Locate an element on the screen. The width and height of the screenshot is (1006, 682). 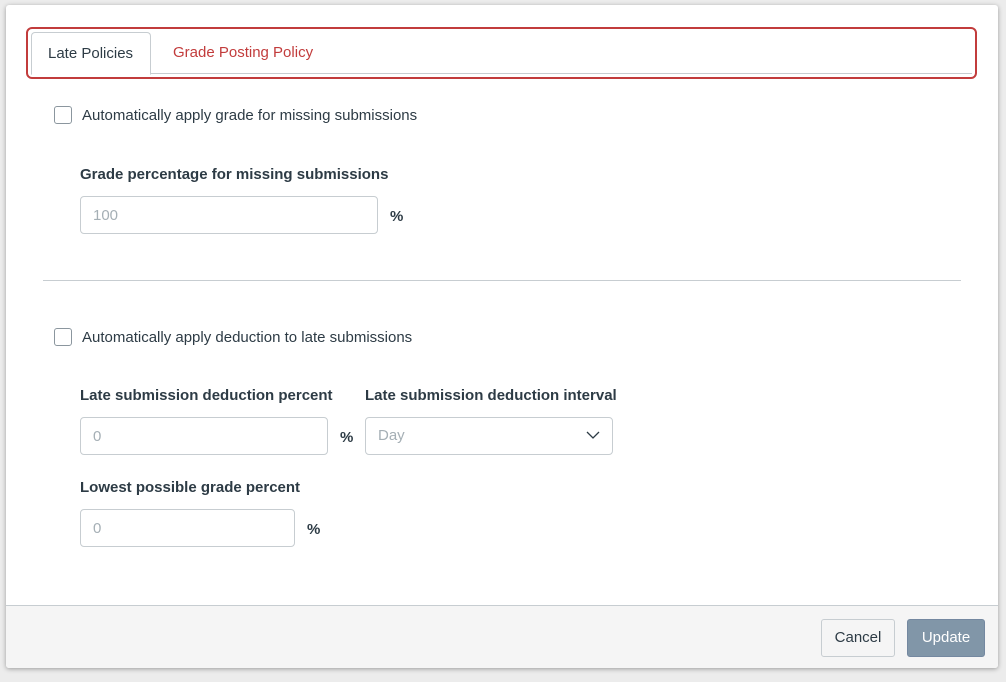
section-divider is located at coordinates (502, 280).